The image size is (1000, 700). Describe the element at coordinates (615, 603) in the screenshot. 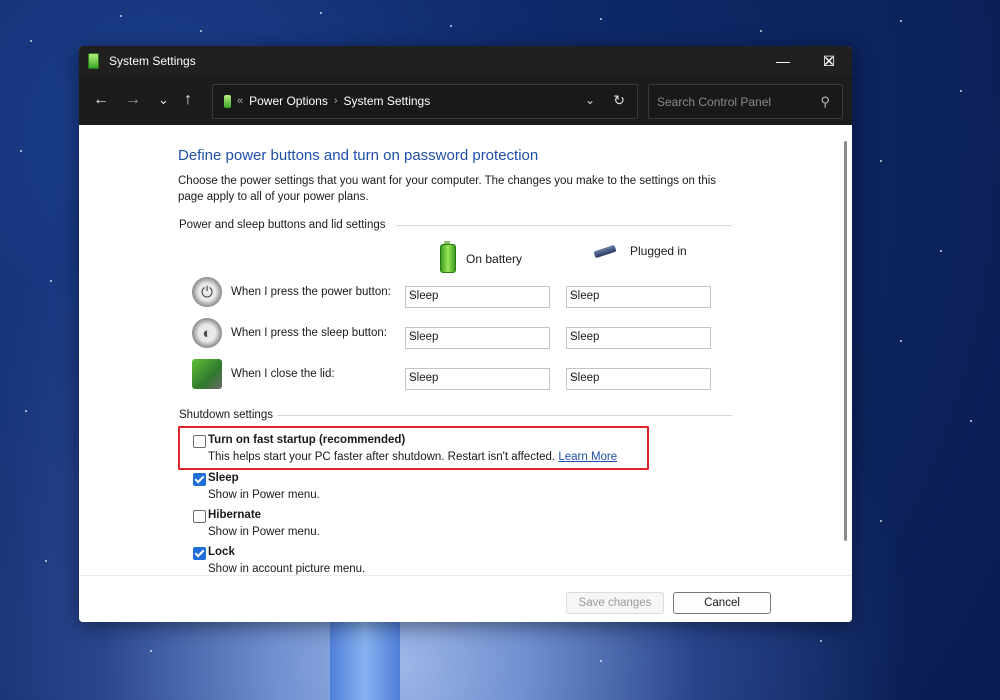

I see `save-changes-button: Save changes` at that location.